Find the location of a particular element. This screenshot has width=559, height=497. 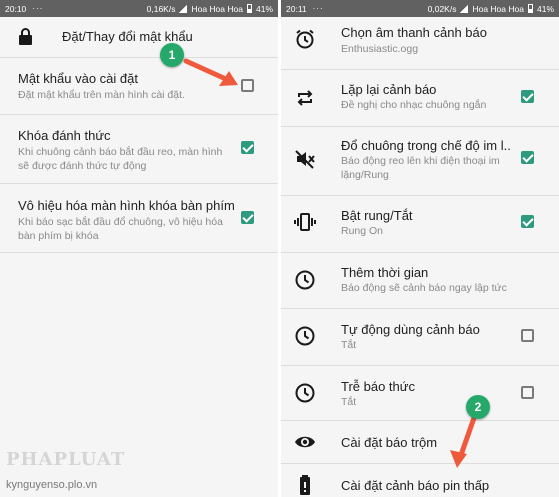

status-time: 20:10 is located at coordinates (16, 8).